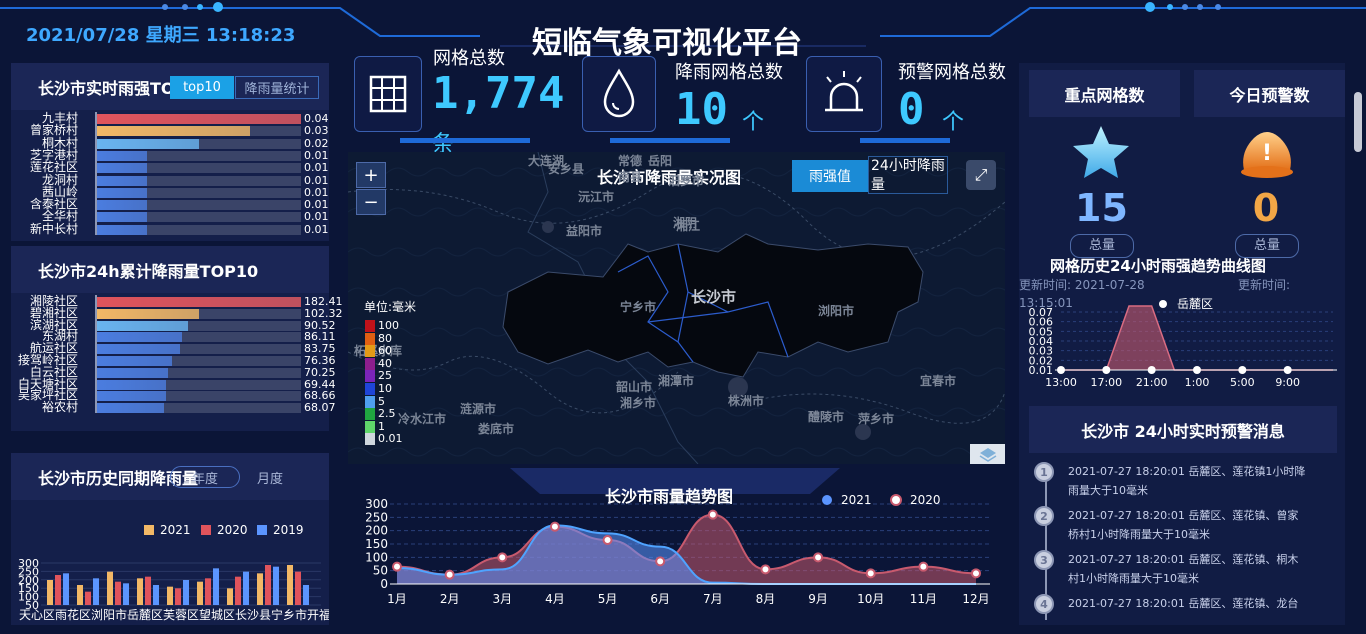  I want to click on stat-warning-grids: 预警网格总数 0 个, so click(911, 97).